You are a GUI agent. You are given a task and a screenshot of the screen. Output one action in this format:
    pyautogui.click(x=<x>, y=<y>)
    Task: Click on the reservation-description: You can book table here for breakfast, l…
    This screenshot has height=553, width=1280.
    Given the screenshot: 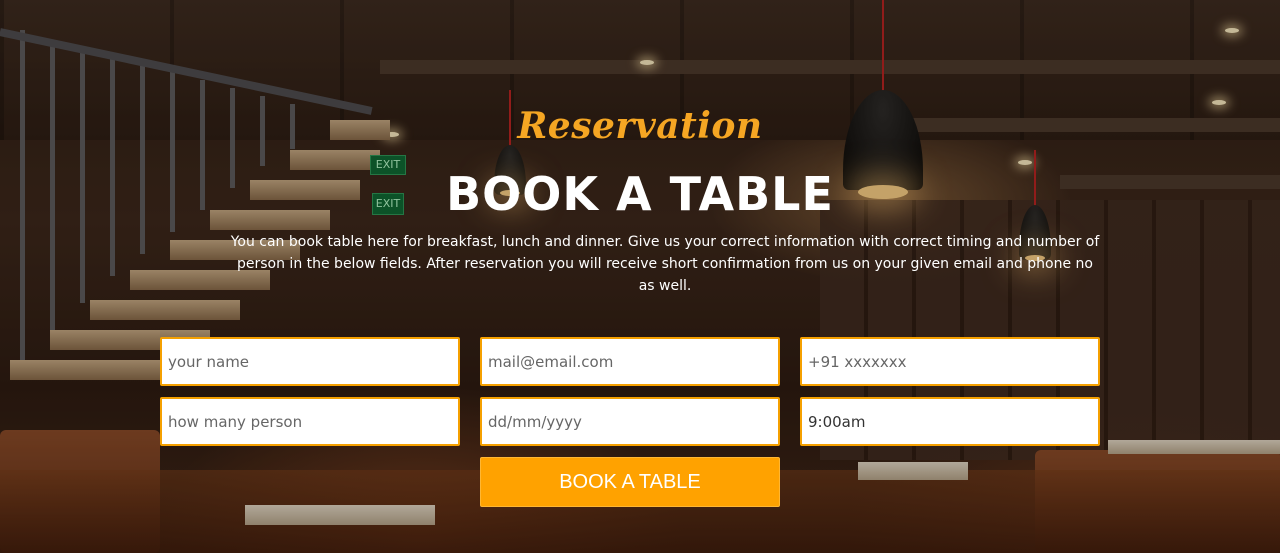 What is the action you would take?
    pyautogui.click(x=665, y=264)
    